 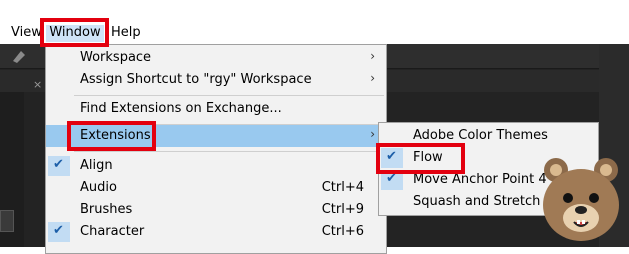 I want to click on menu-item-align: ✔ Align, so click(x=216, y=166).